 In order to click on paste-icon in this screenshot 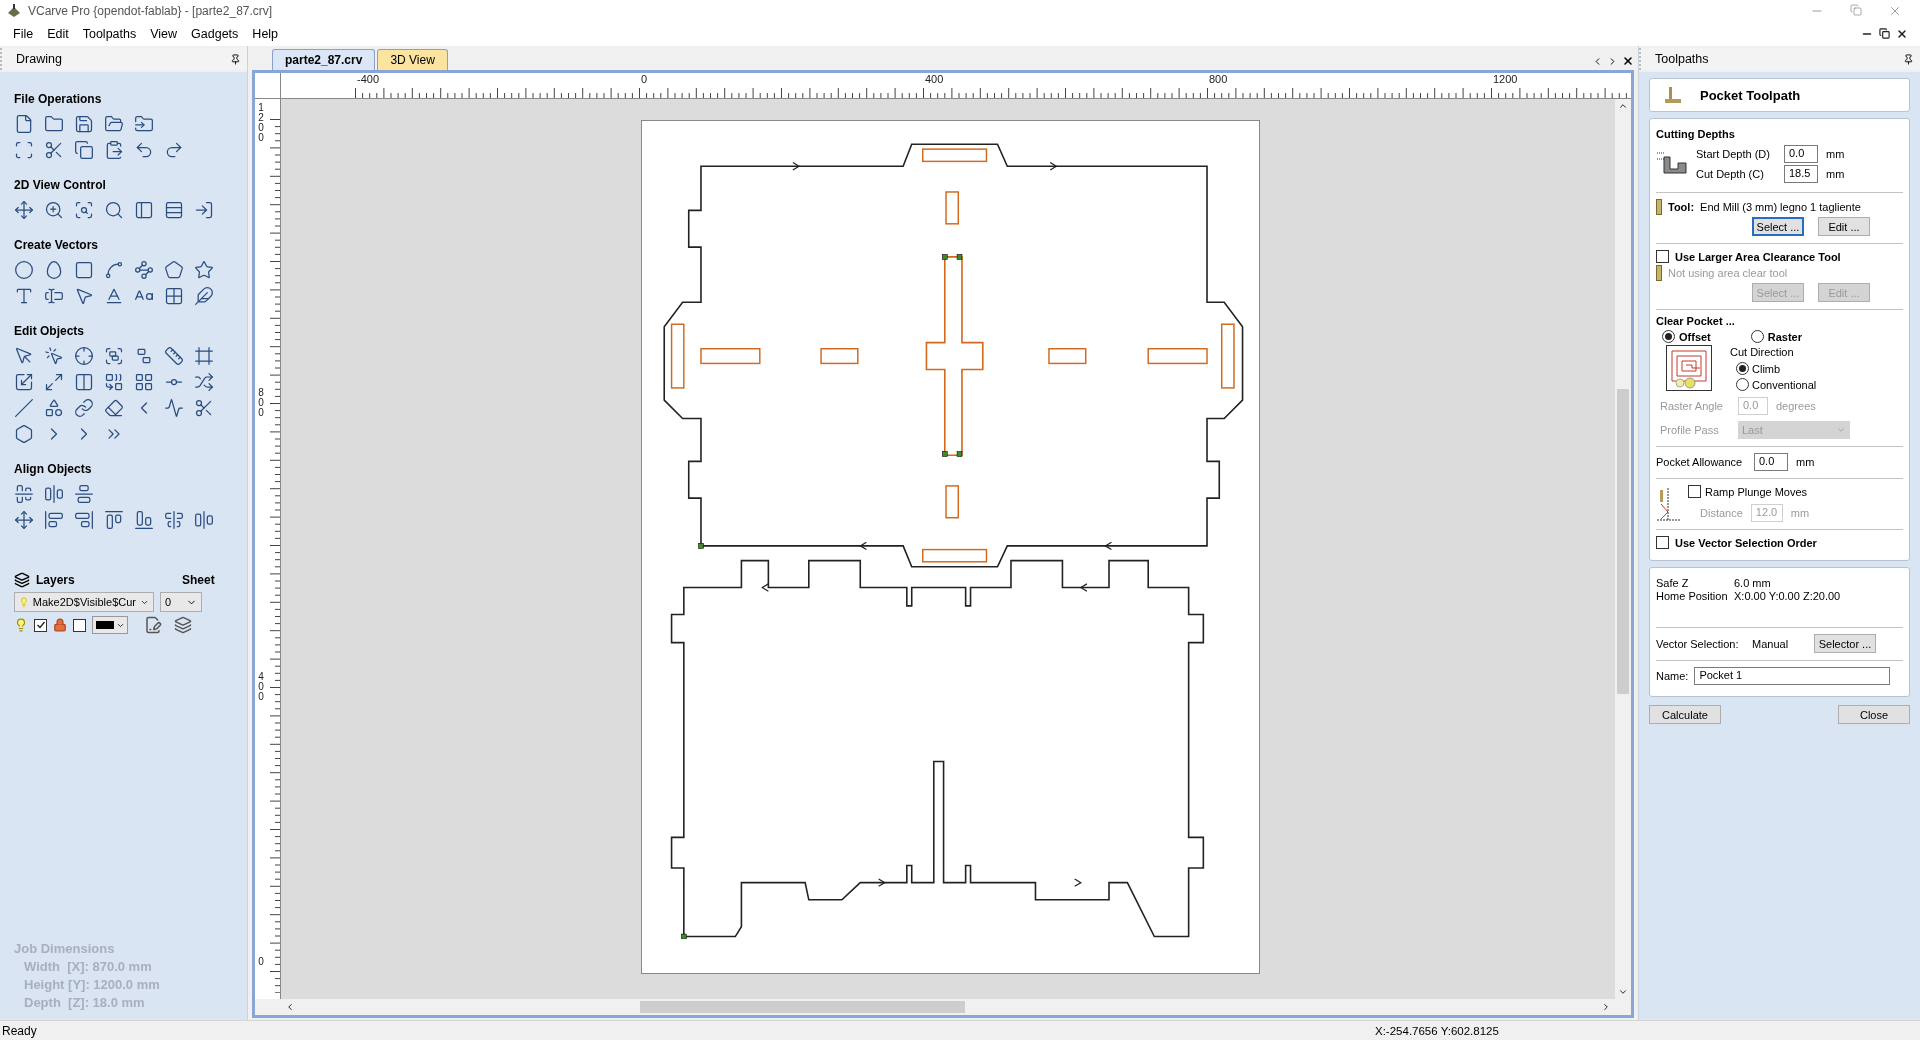, I will do `click(114, 150)`.